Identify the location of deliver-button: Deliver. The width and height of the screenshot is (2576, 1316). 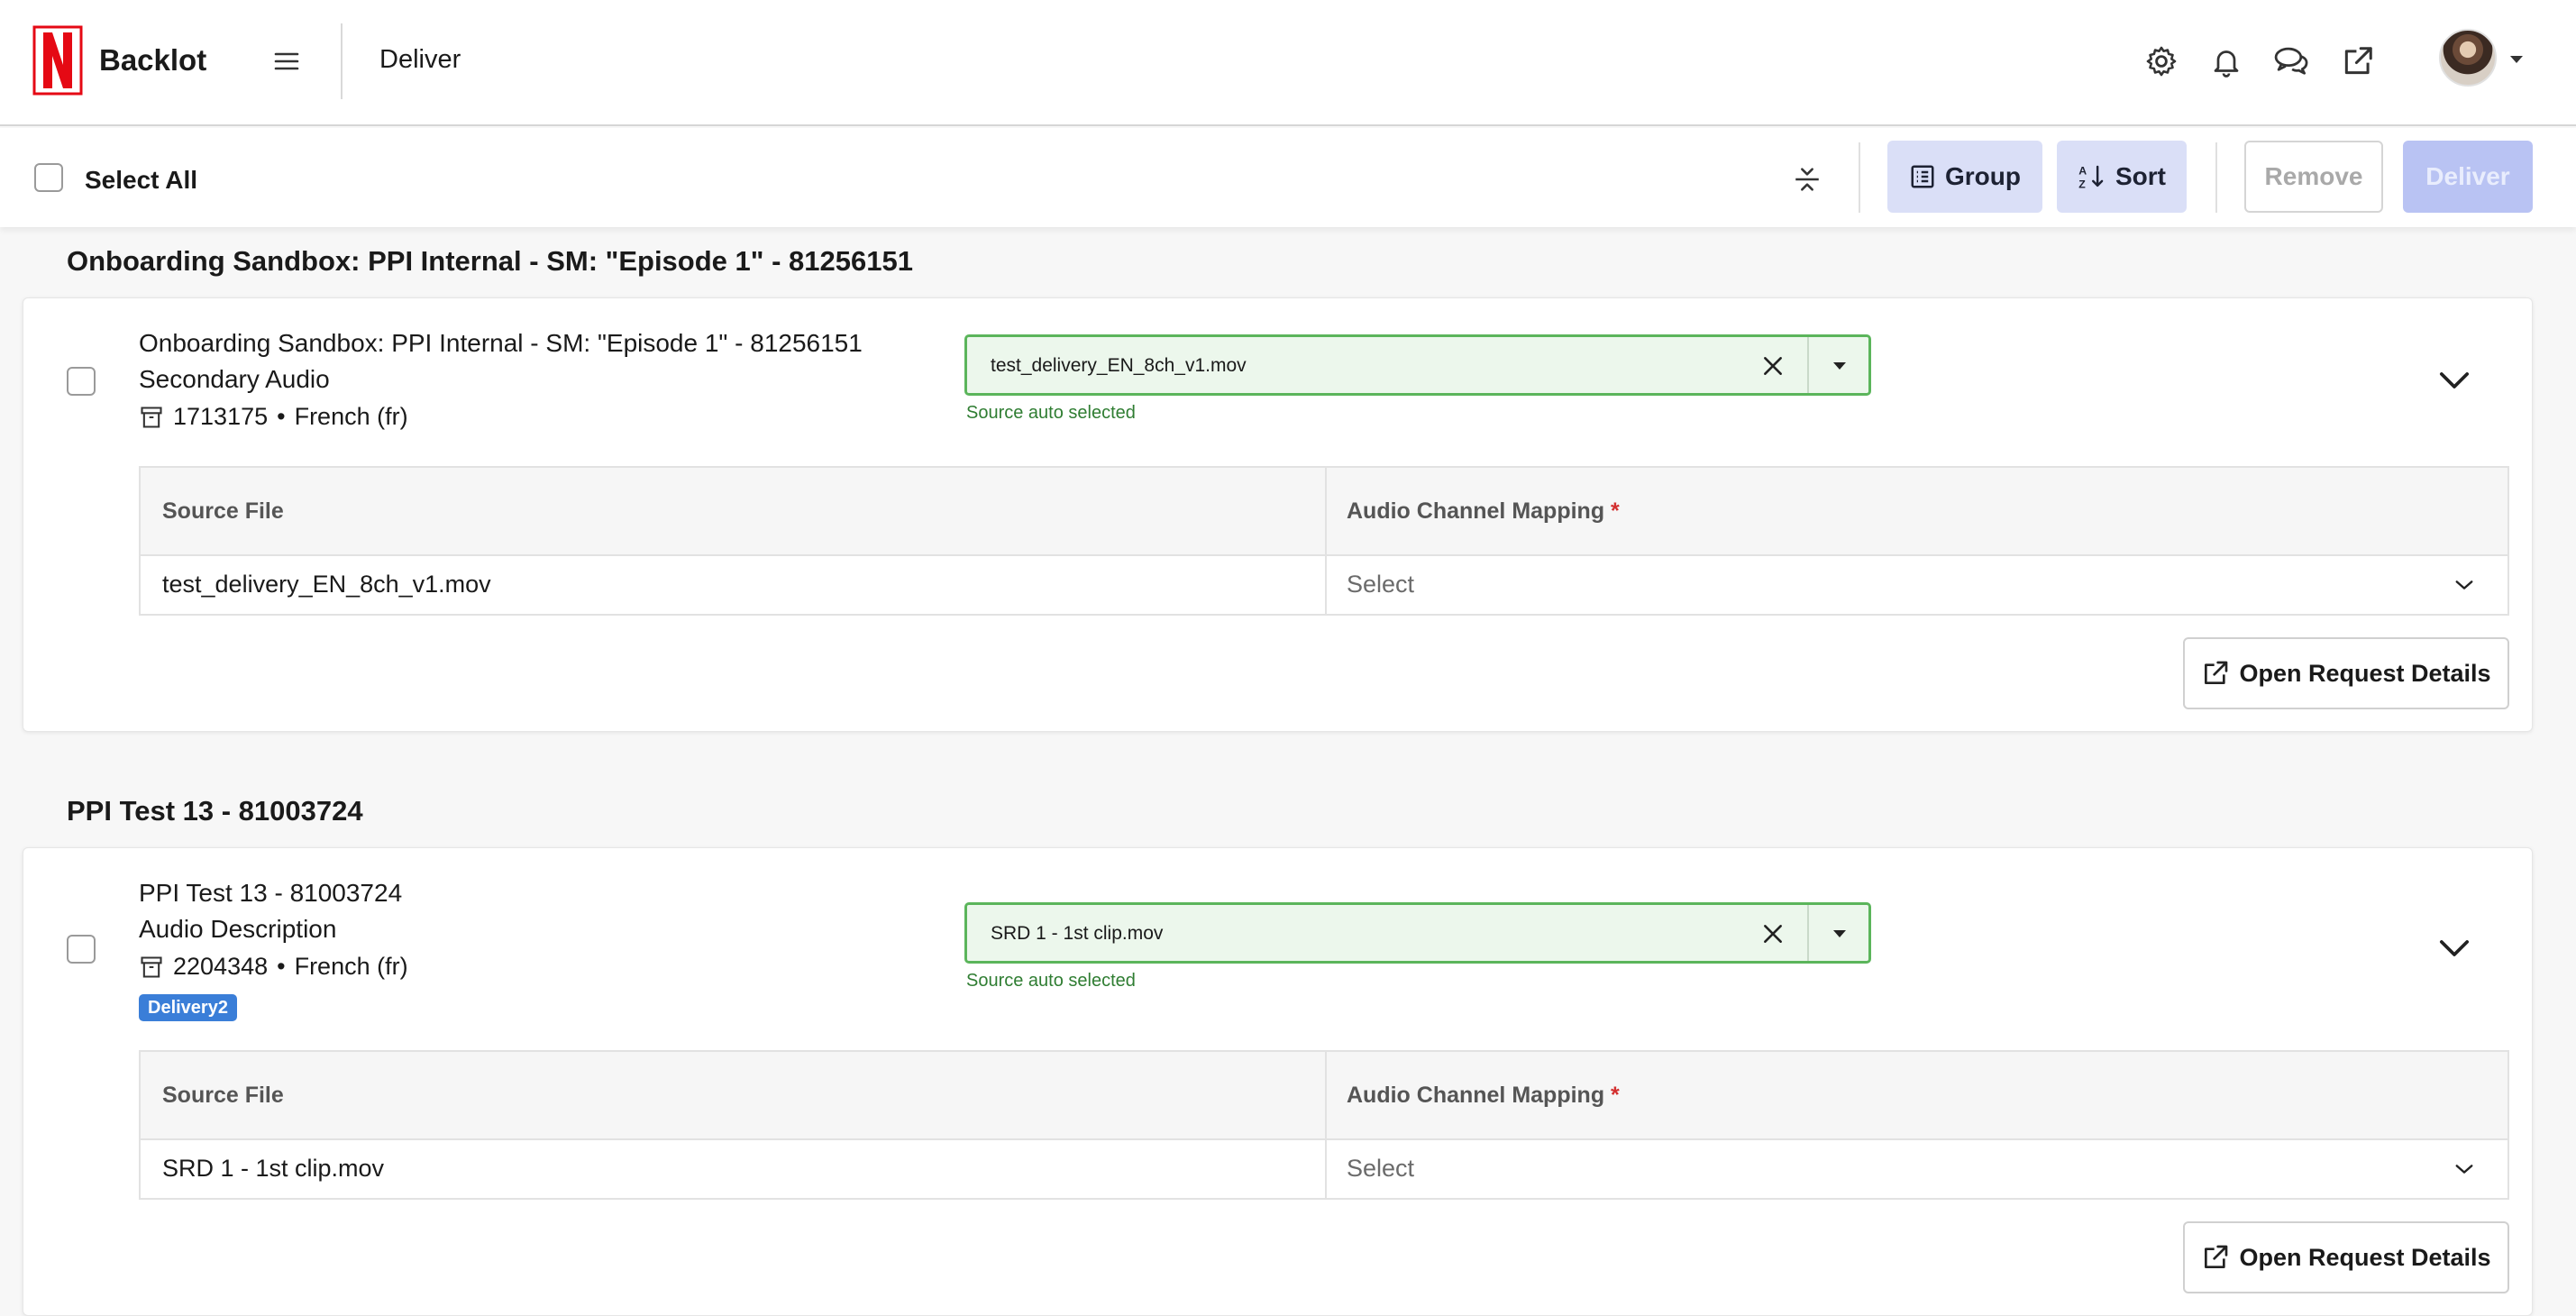
(2468, 177).